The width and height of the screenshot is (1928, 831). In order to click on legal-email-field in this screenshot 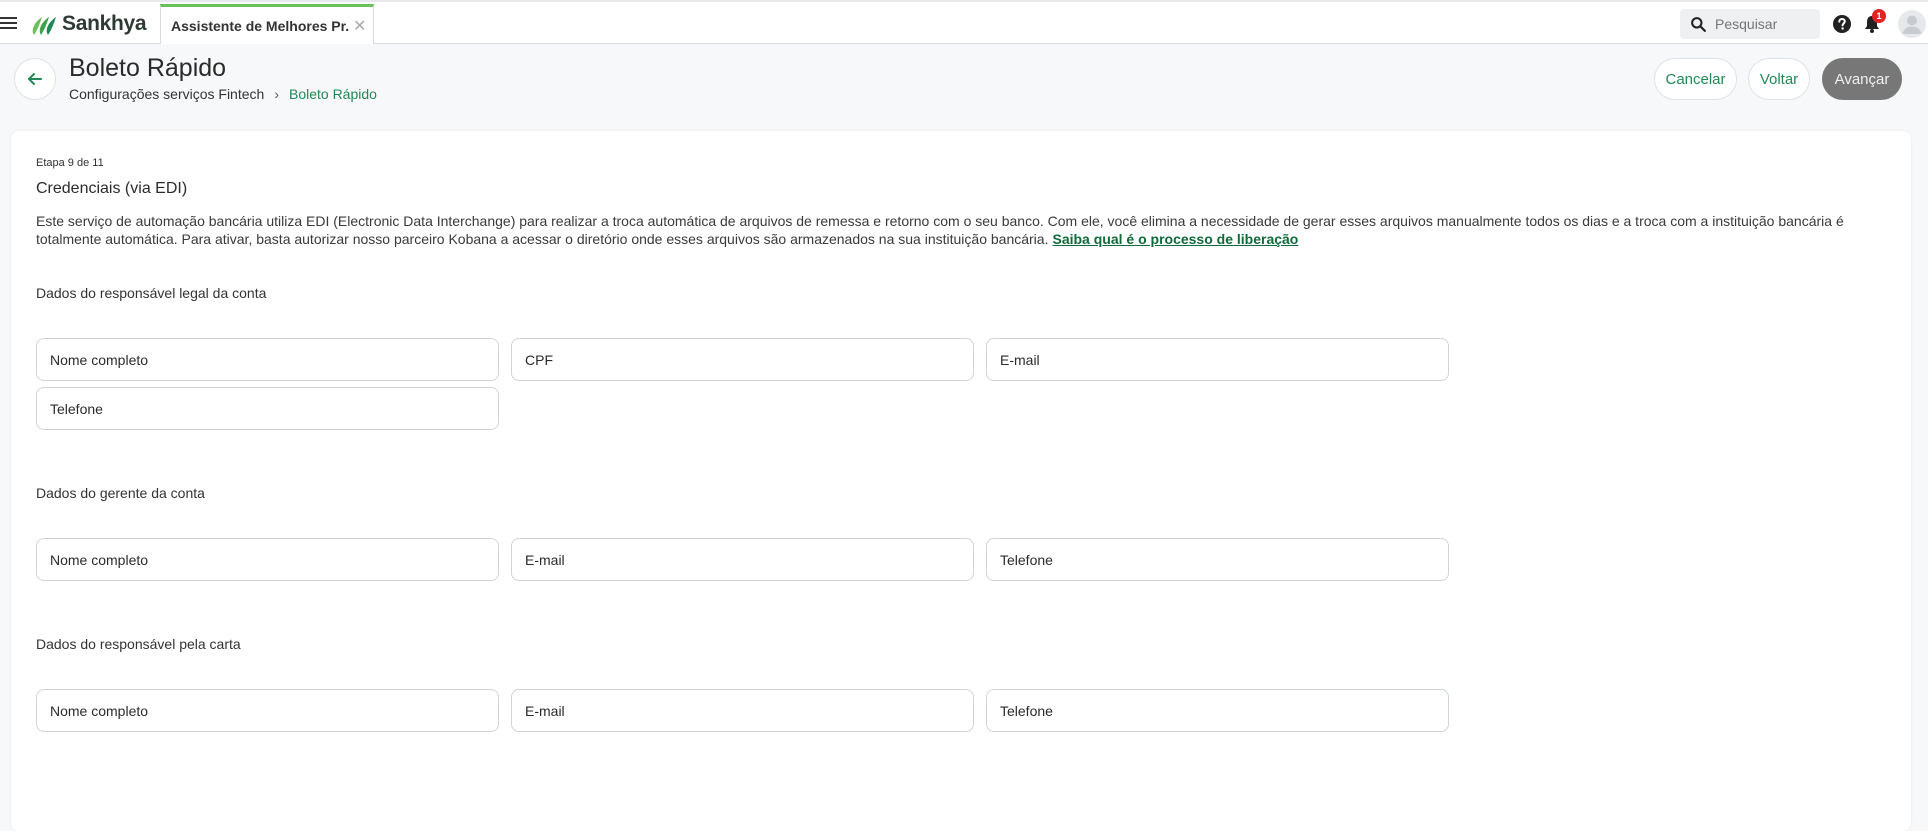, I will do `click(1217, 359)`.